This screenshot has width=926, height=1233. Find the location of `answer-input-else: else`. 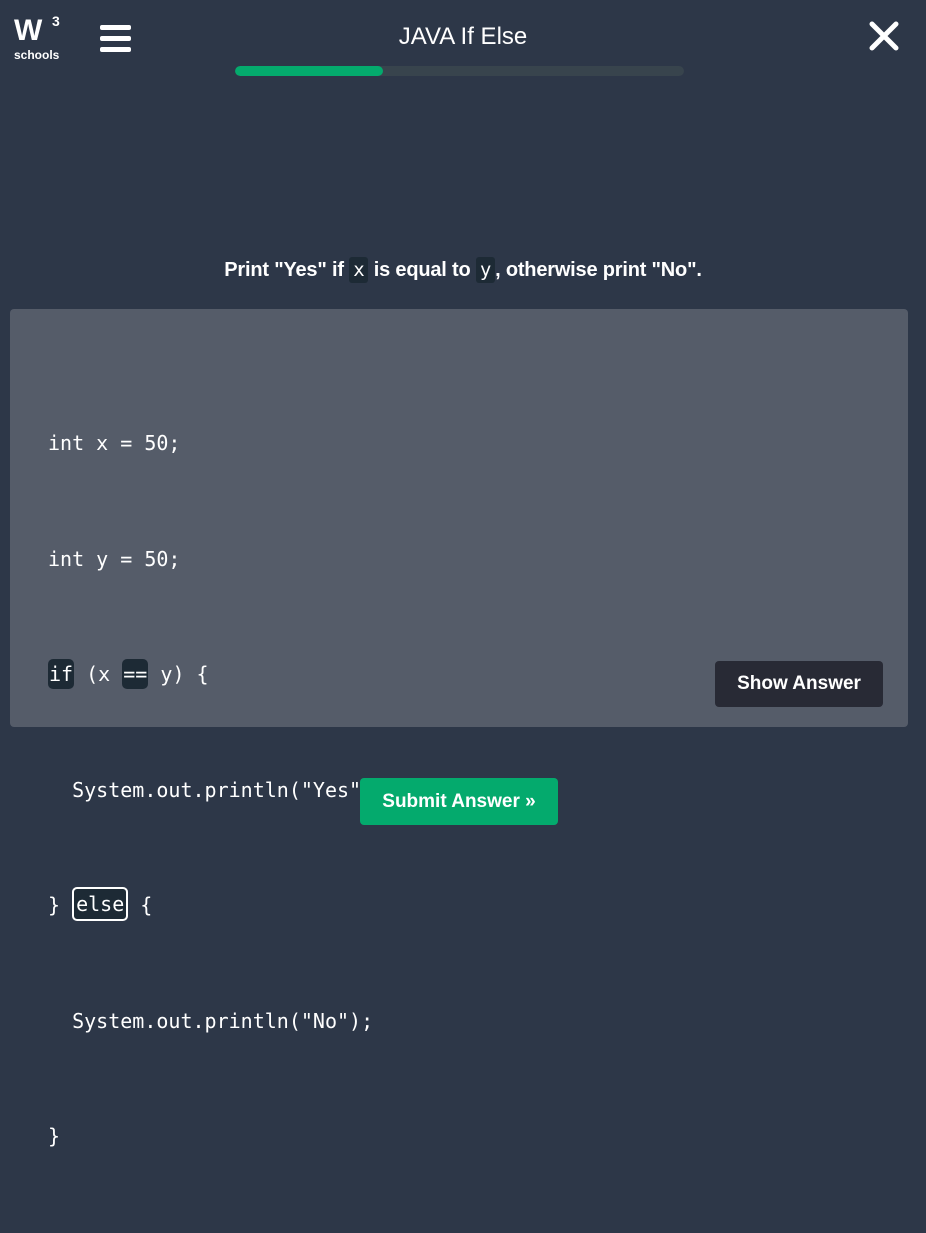

answer-input-else: else is located at coordinates (100, 903).